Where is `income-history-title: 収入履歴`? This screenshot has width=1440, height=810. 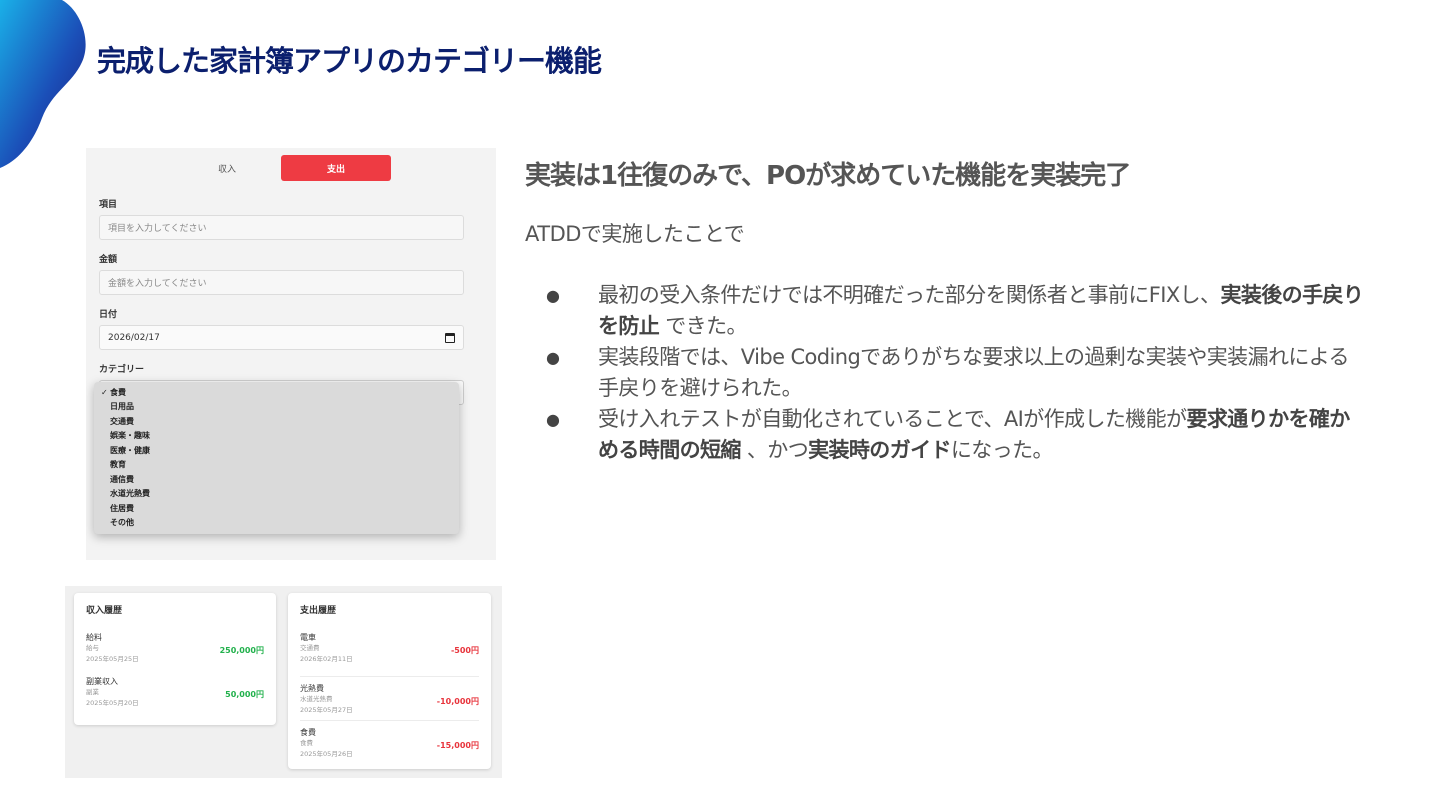
income-history-title: 収入履歴 is located at coordinates (104, 611).